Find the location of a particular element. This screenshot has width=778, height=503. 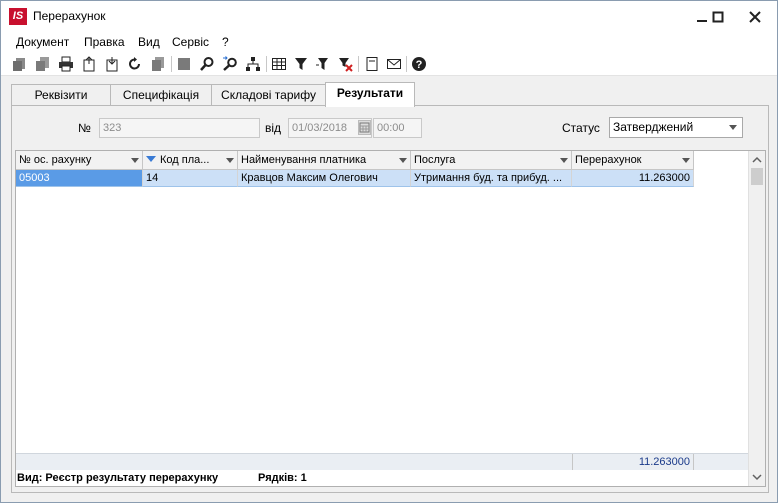

filter-clear-icon is located at coordinates (345, 64).